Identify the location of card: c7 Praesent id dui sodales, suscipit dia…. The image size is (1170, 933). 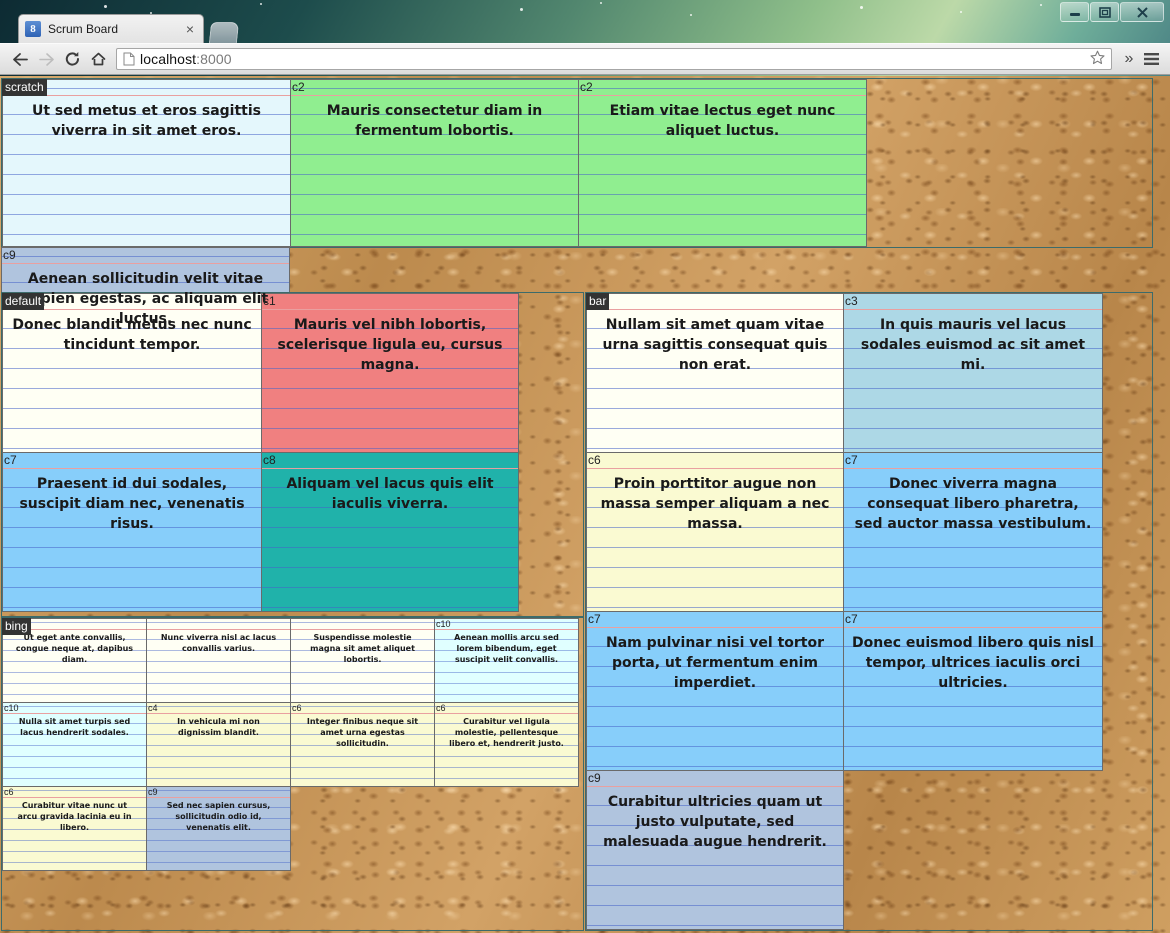
(132, 532).